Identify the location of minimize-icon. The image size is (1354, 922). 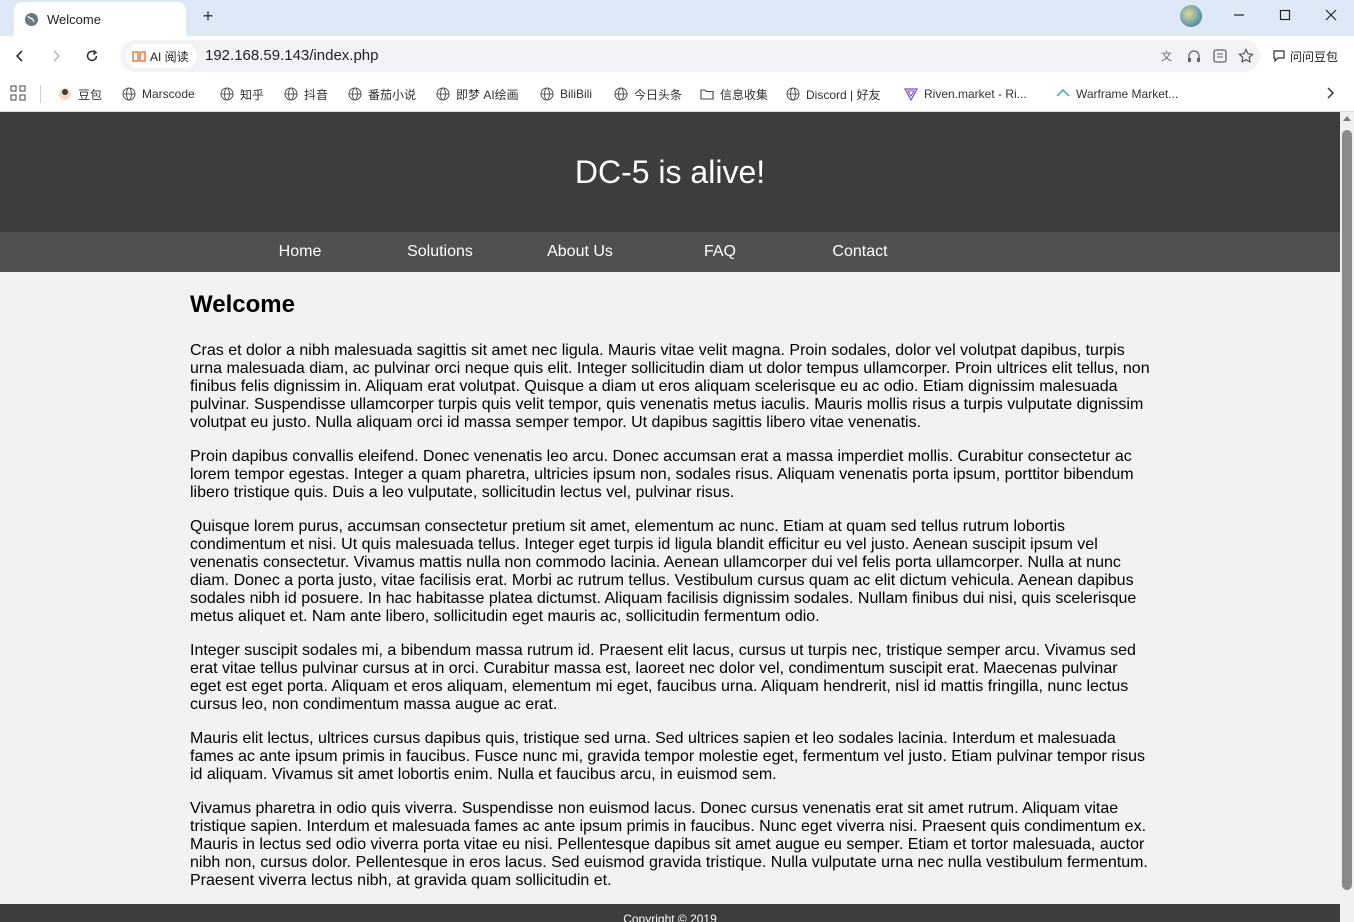
(1239, 15).